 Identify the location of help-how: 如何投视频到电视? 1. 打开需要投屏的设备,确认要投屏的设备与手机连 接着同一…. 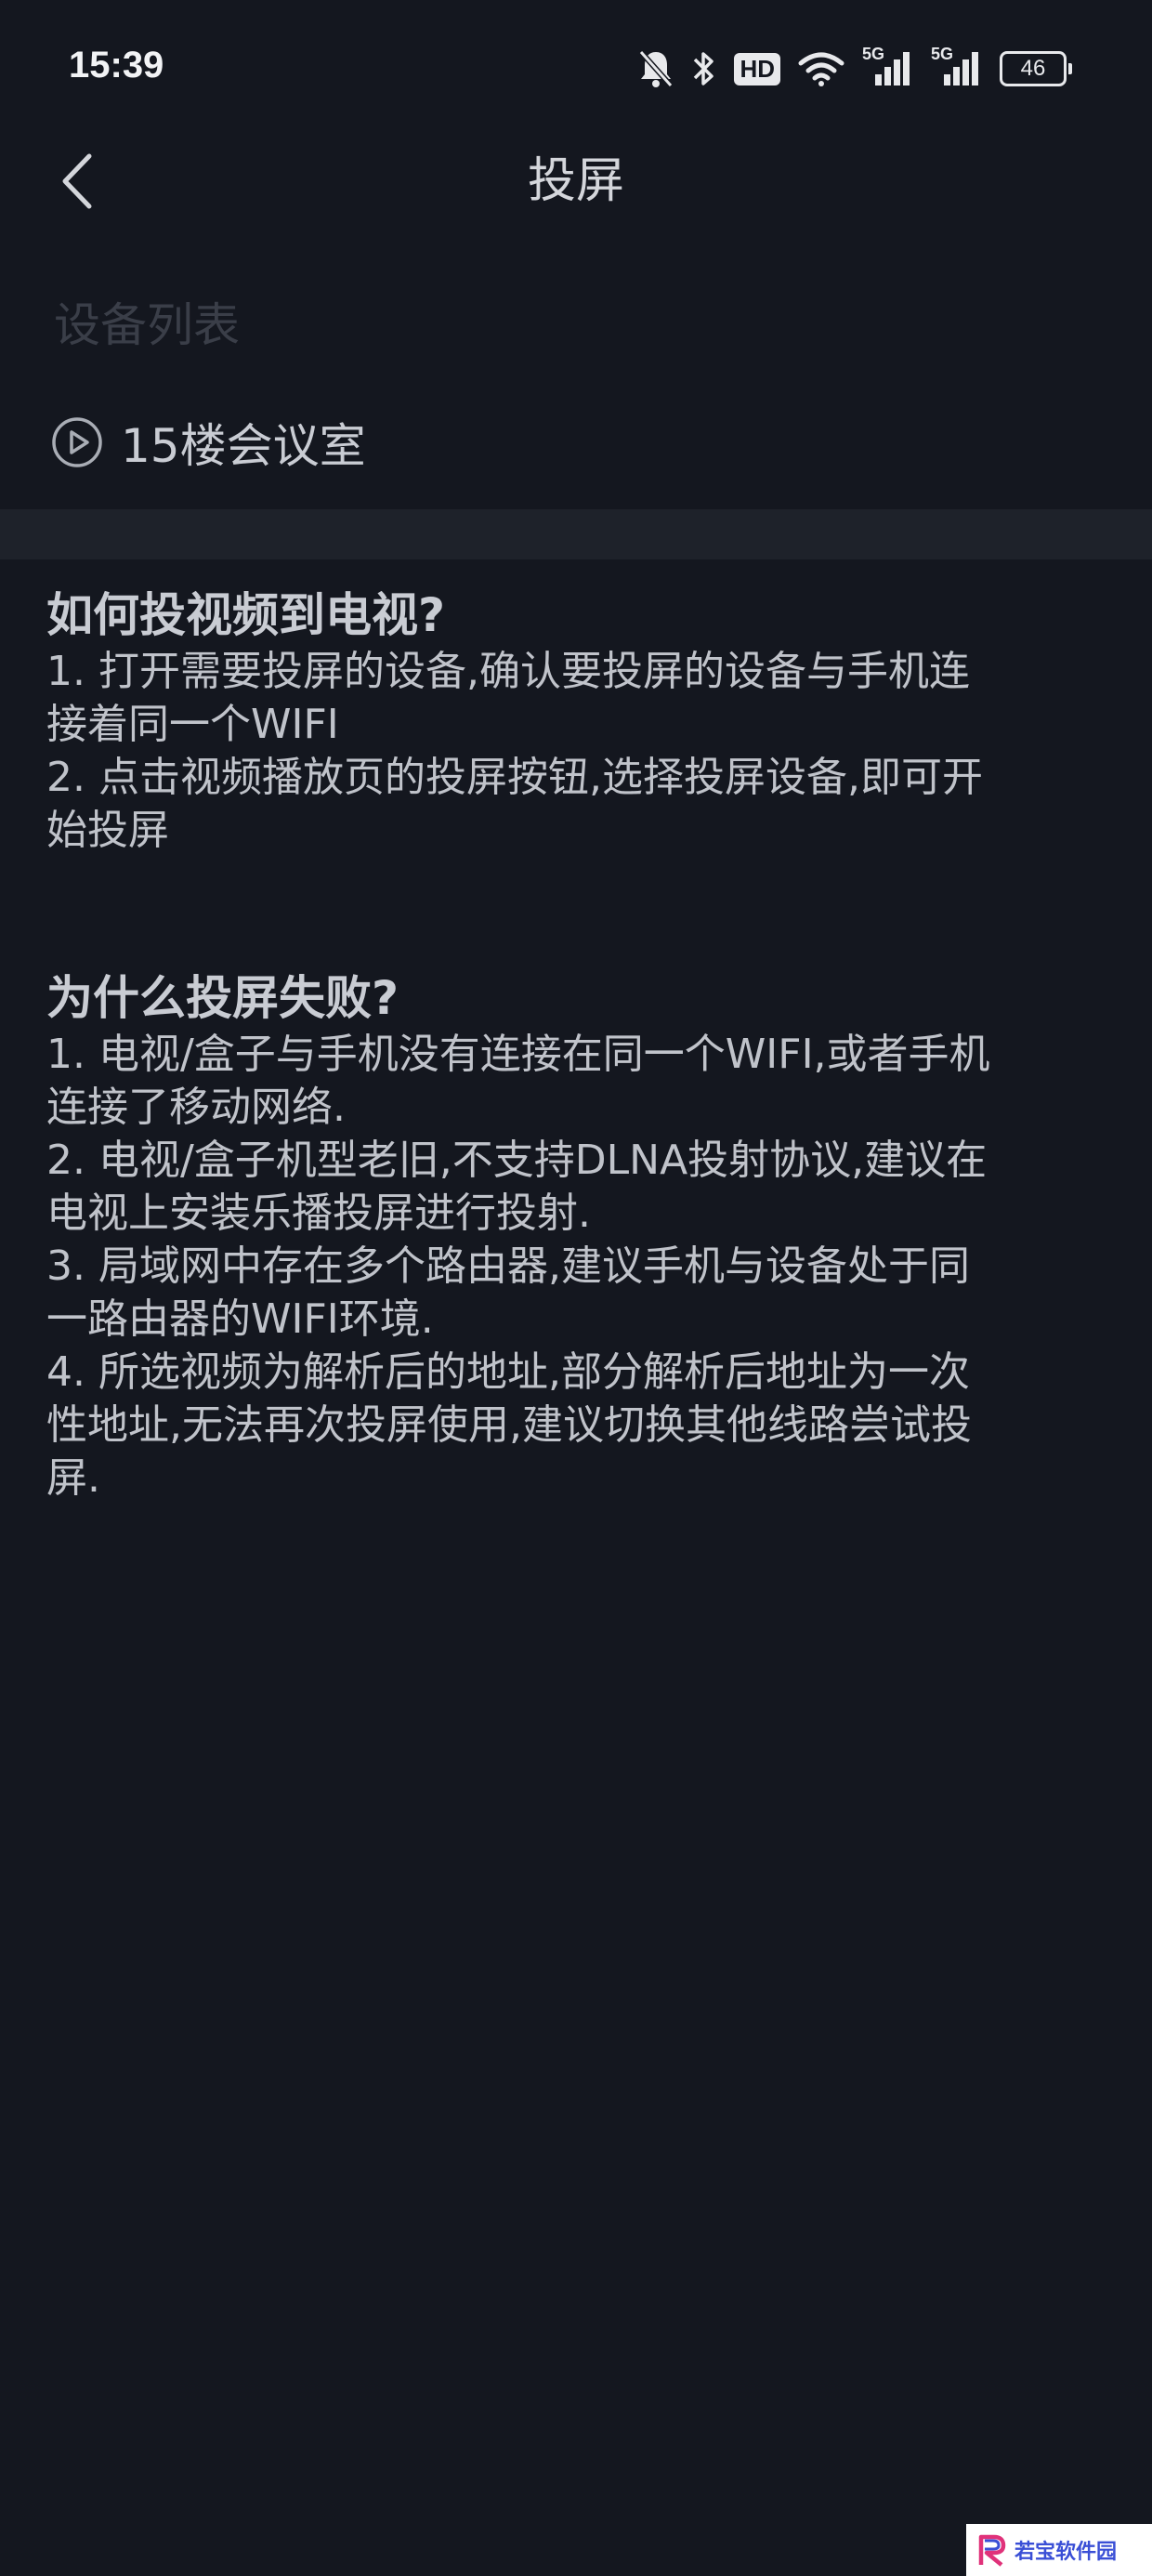
(571, 721).